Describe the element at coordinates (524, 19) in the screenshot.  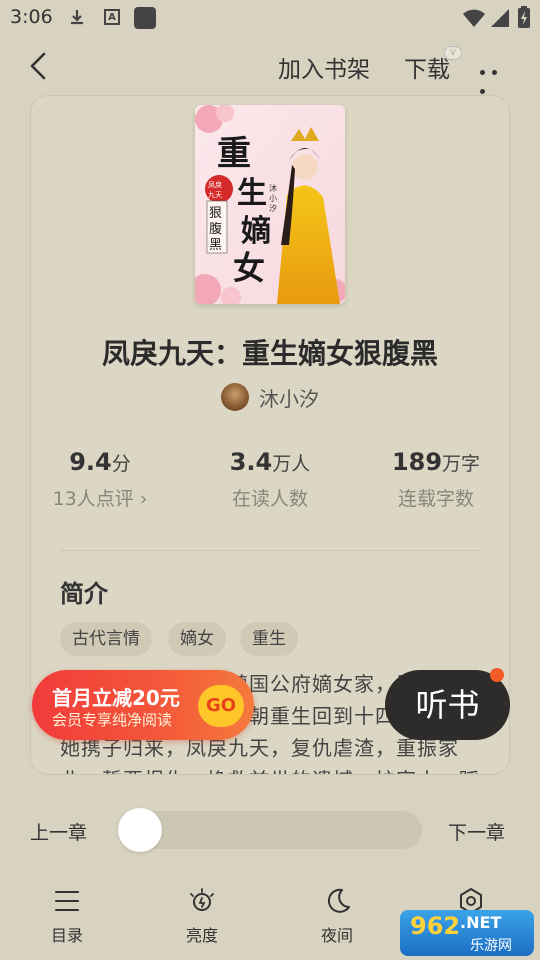
I see `battery-charging-icon` at that location.